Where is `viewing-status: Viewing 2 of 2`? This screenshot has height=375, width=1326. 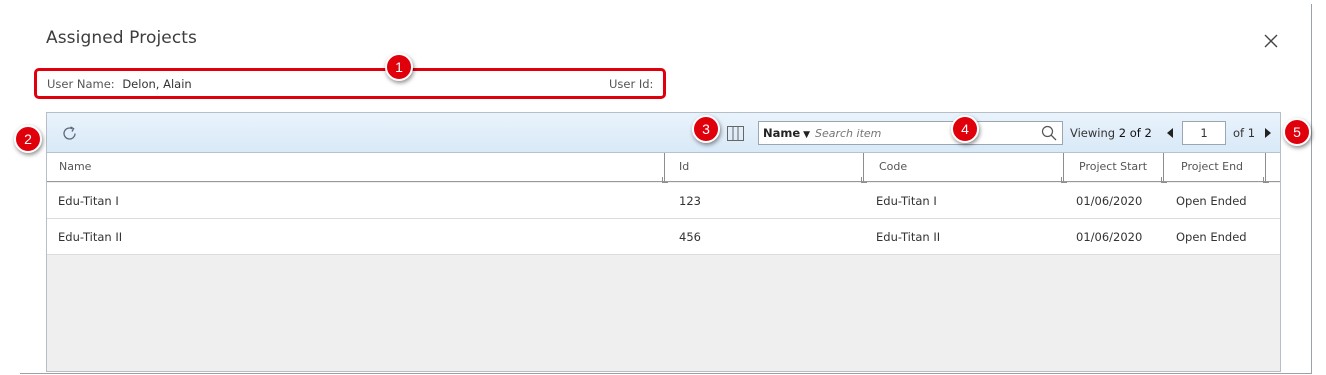 viewing-status: Viewing 2 of 2 is located at coordinates (1111, 133).